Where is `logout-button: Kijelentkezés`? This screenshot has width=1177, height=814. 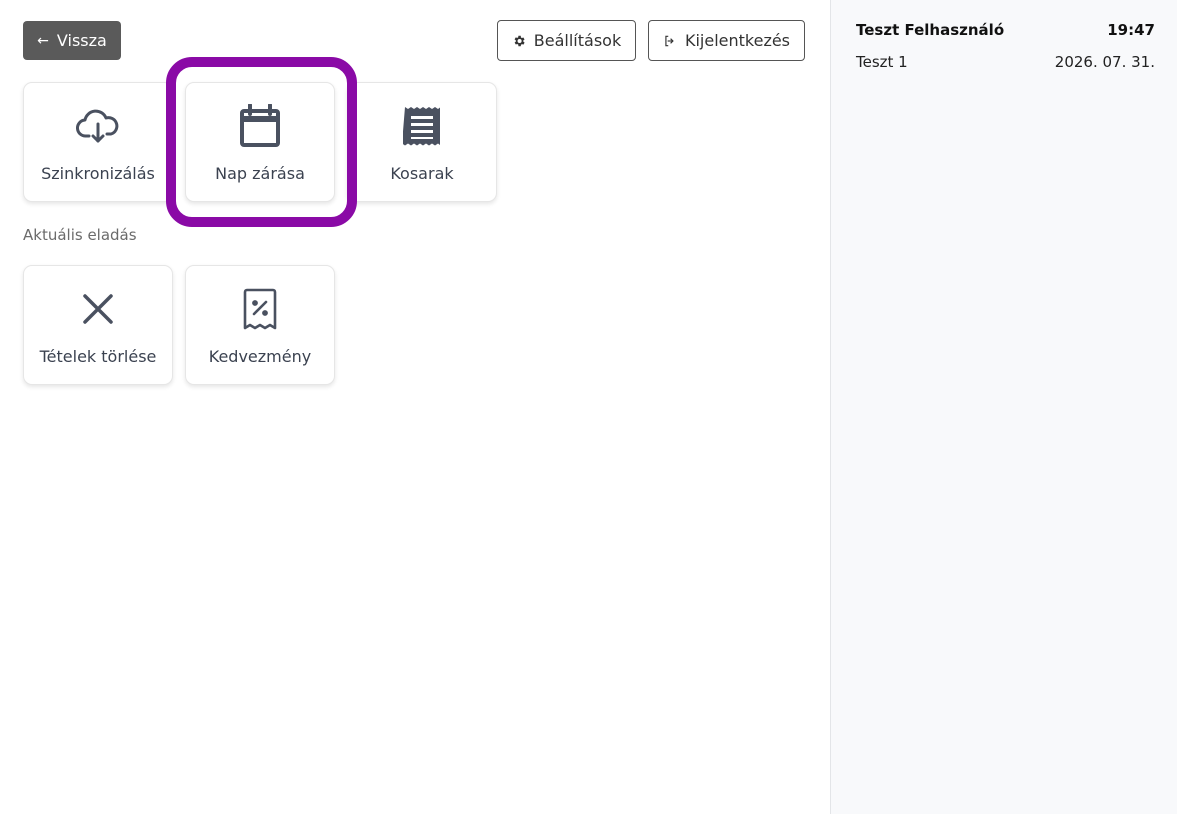
logout-button: Kijelentkezés is located at coordinates (726, 40).